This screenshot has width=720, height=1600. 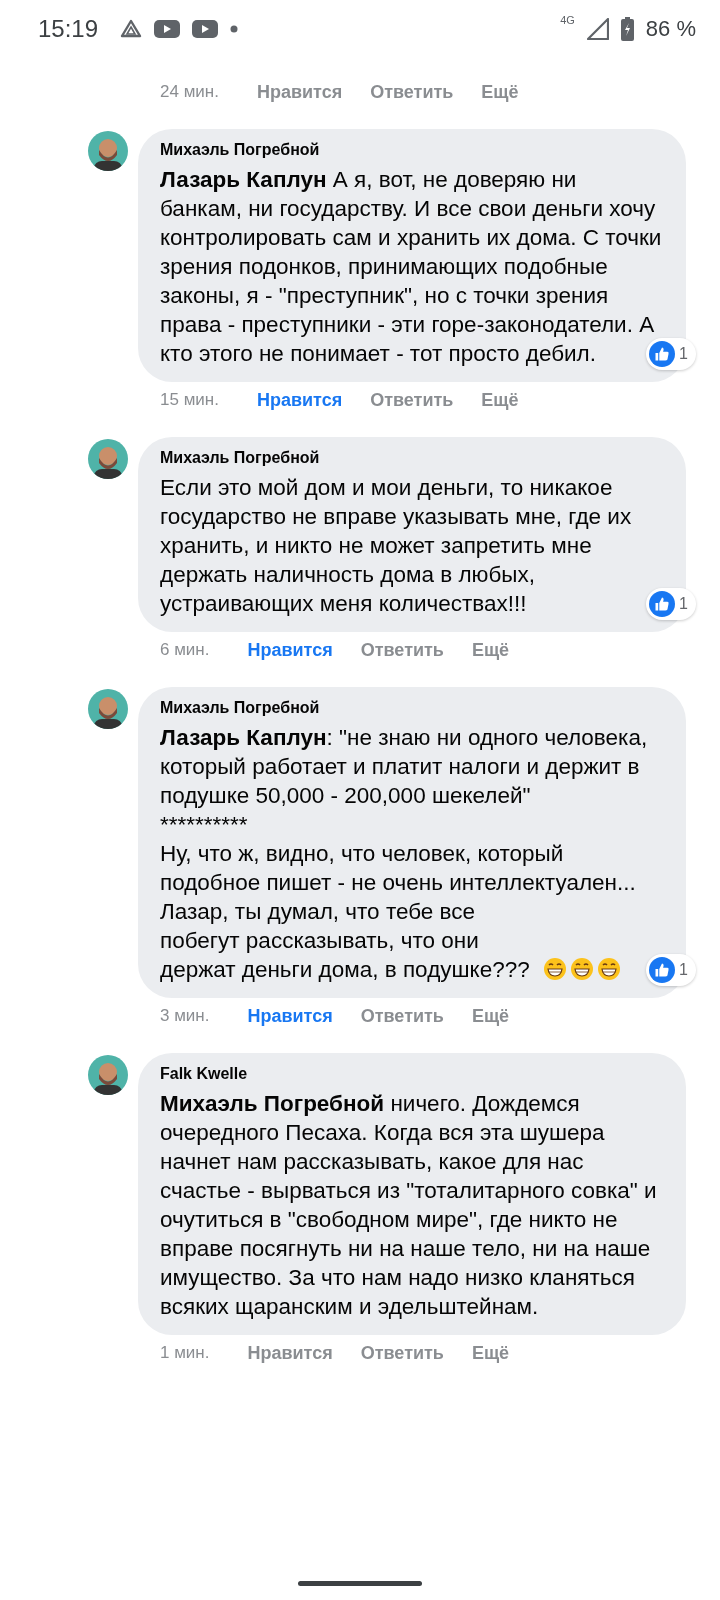 I want to click on signal-icon, so click(x=597, y=29).